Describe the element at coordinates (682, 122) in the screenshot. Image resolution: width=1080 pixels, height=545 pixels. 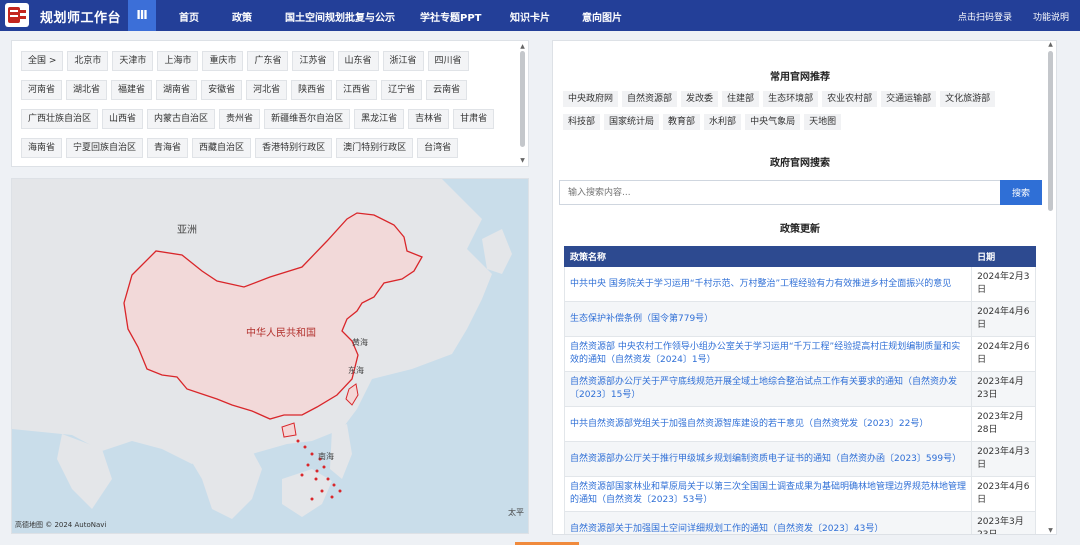
I see `site-link: 教育部` at that location.